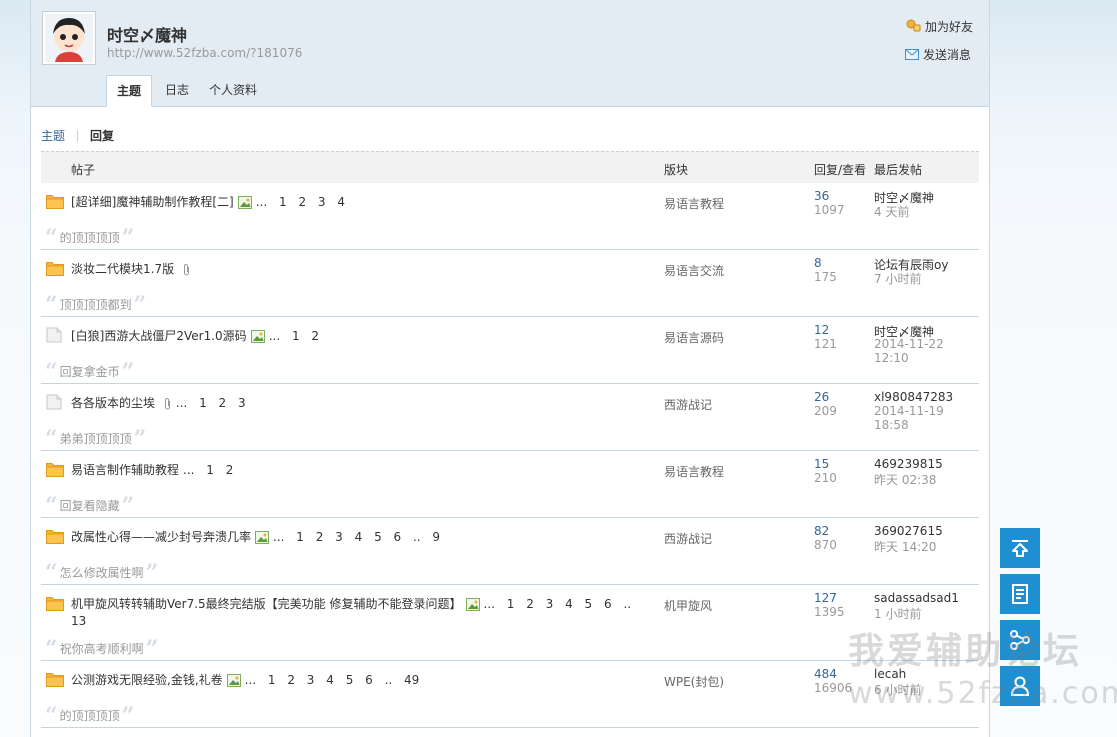 This screenshot has width=1117, height=737. I want to click on tab-blog: 日志, so click(177, 91).